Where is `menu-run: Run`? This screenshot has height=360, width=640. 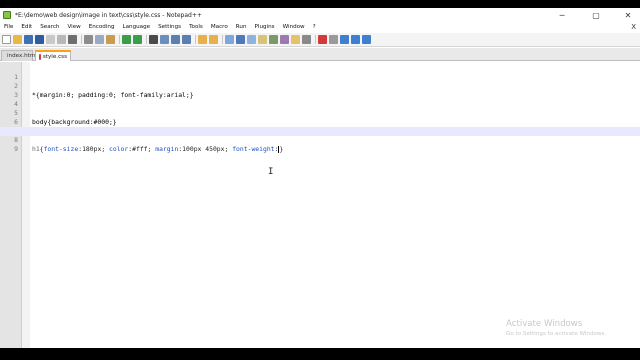
menu-run: Run is located at coordinates (241, 27).